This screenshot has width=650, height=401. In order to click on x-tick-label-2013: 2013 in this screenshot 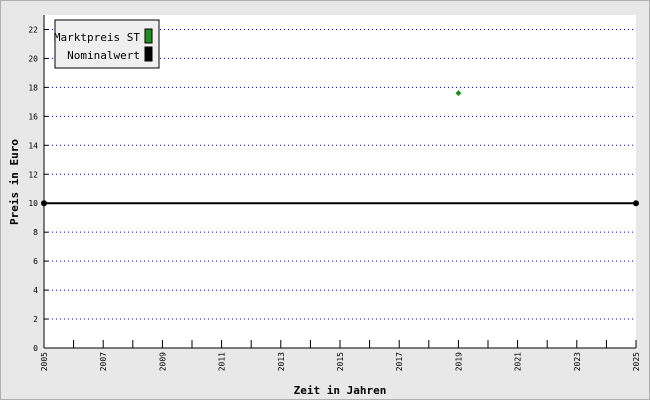, I will do `click(281, 361)`.